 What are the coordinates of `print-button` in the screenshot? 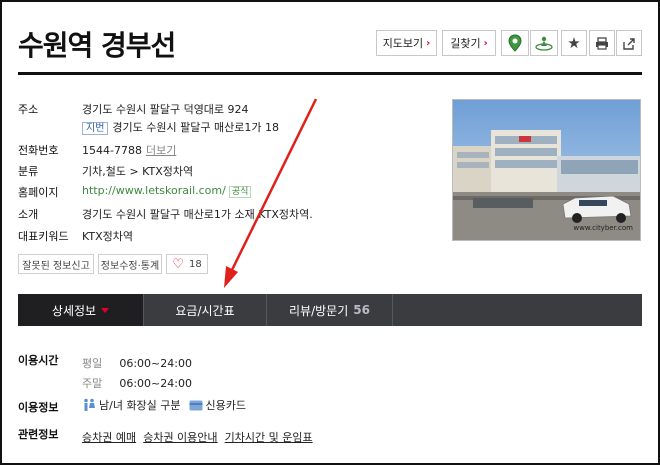 It's located at (602, 43).